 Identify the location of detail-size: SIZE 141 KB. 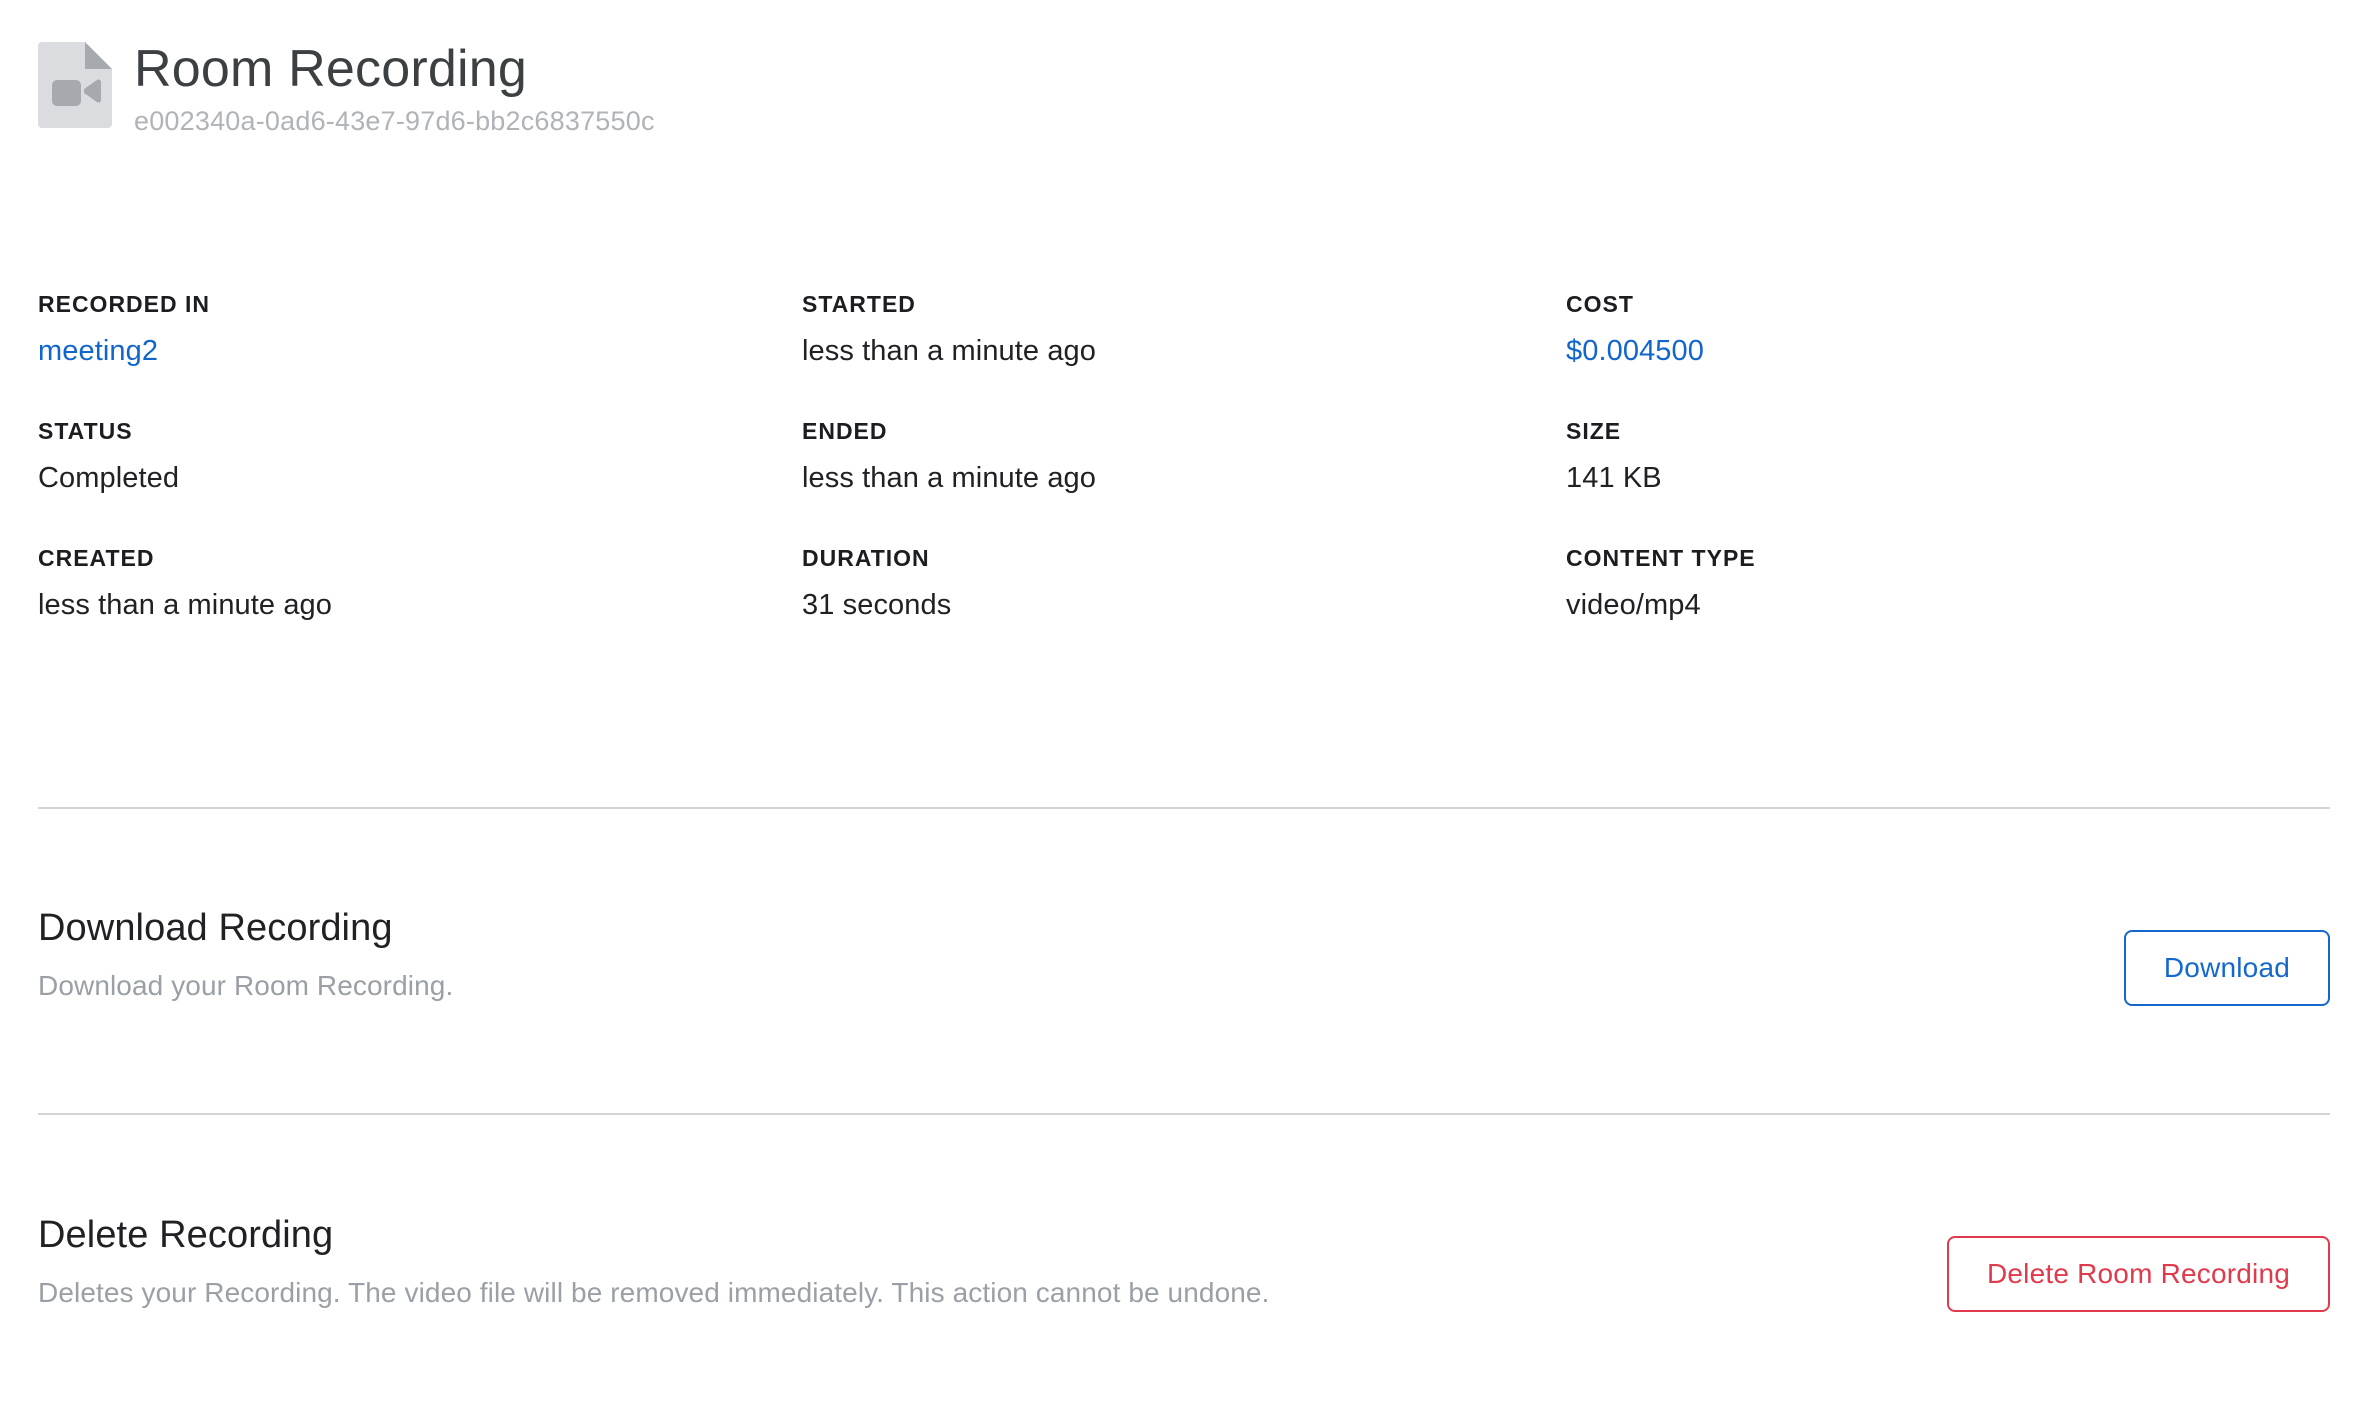
(1948, 480).